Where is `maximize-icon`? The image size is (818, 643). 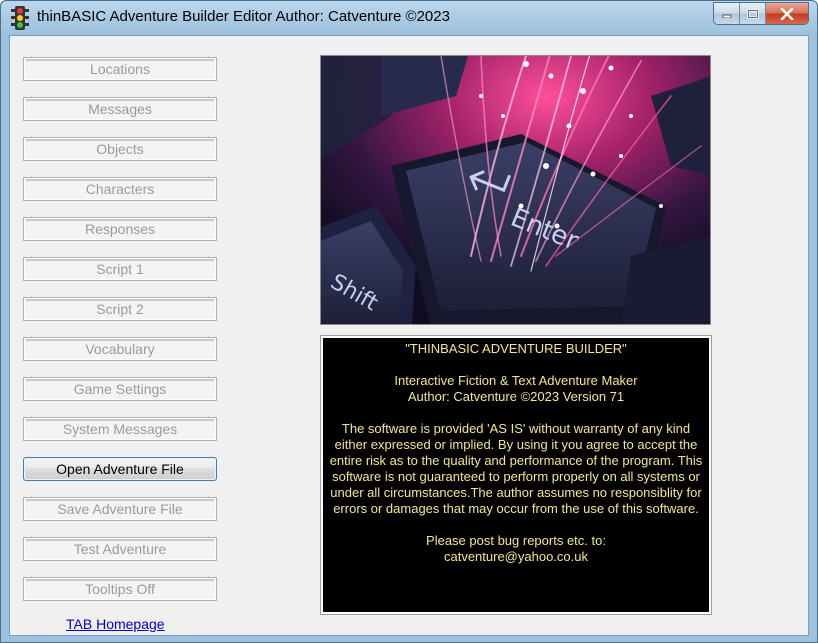
maximize-icon is located at coordinates (752, 13).